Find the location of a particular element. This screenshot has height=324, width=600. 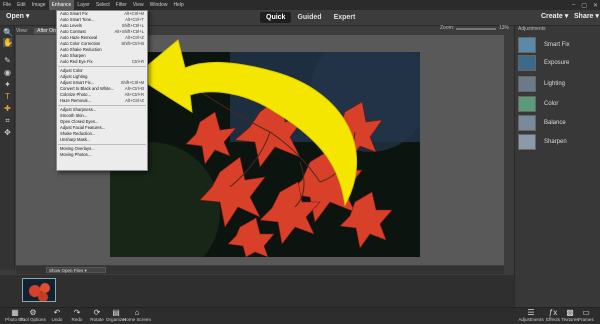

adjustment-color: Color is located at coordinates (558, 105).